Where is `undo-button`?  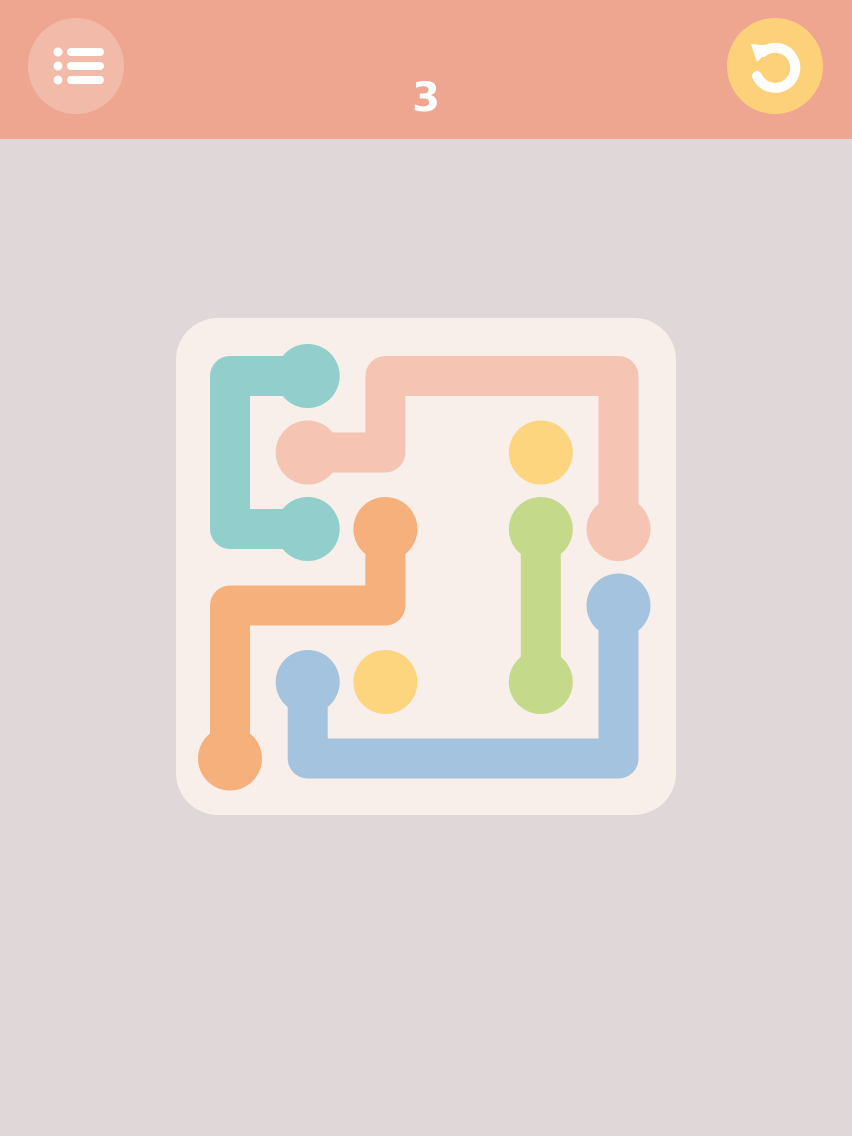
undo-button is located at coordinates (775, 66).